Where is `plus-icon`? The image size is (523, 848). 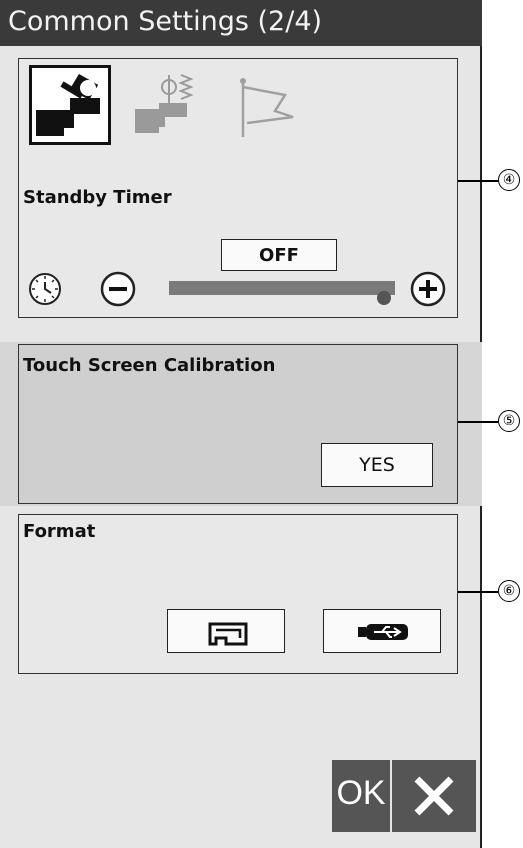
plus-icon is located at coordinates (428, 289).